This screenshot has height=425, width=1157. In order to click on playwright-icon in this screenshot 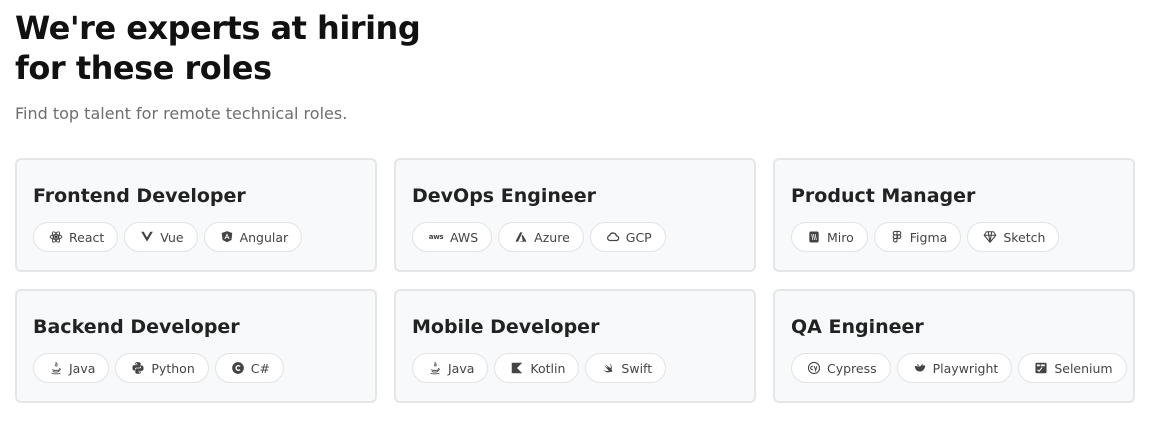, I will do `click(920, 368)`.